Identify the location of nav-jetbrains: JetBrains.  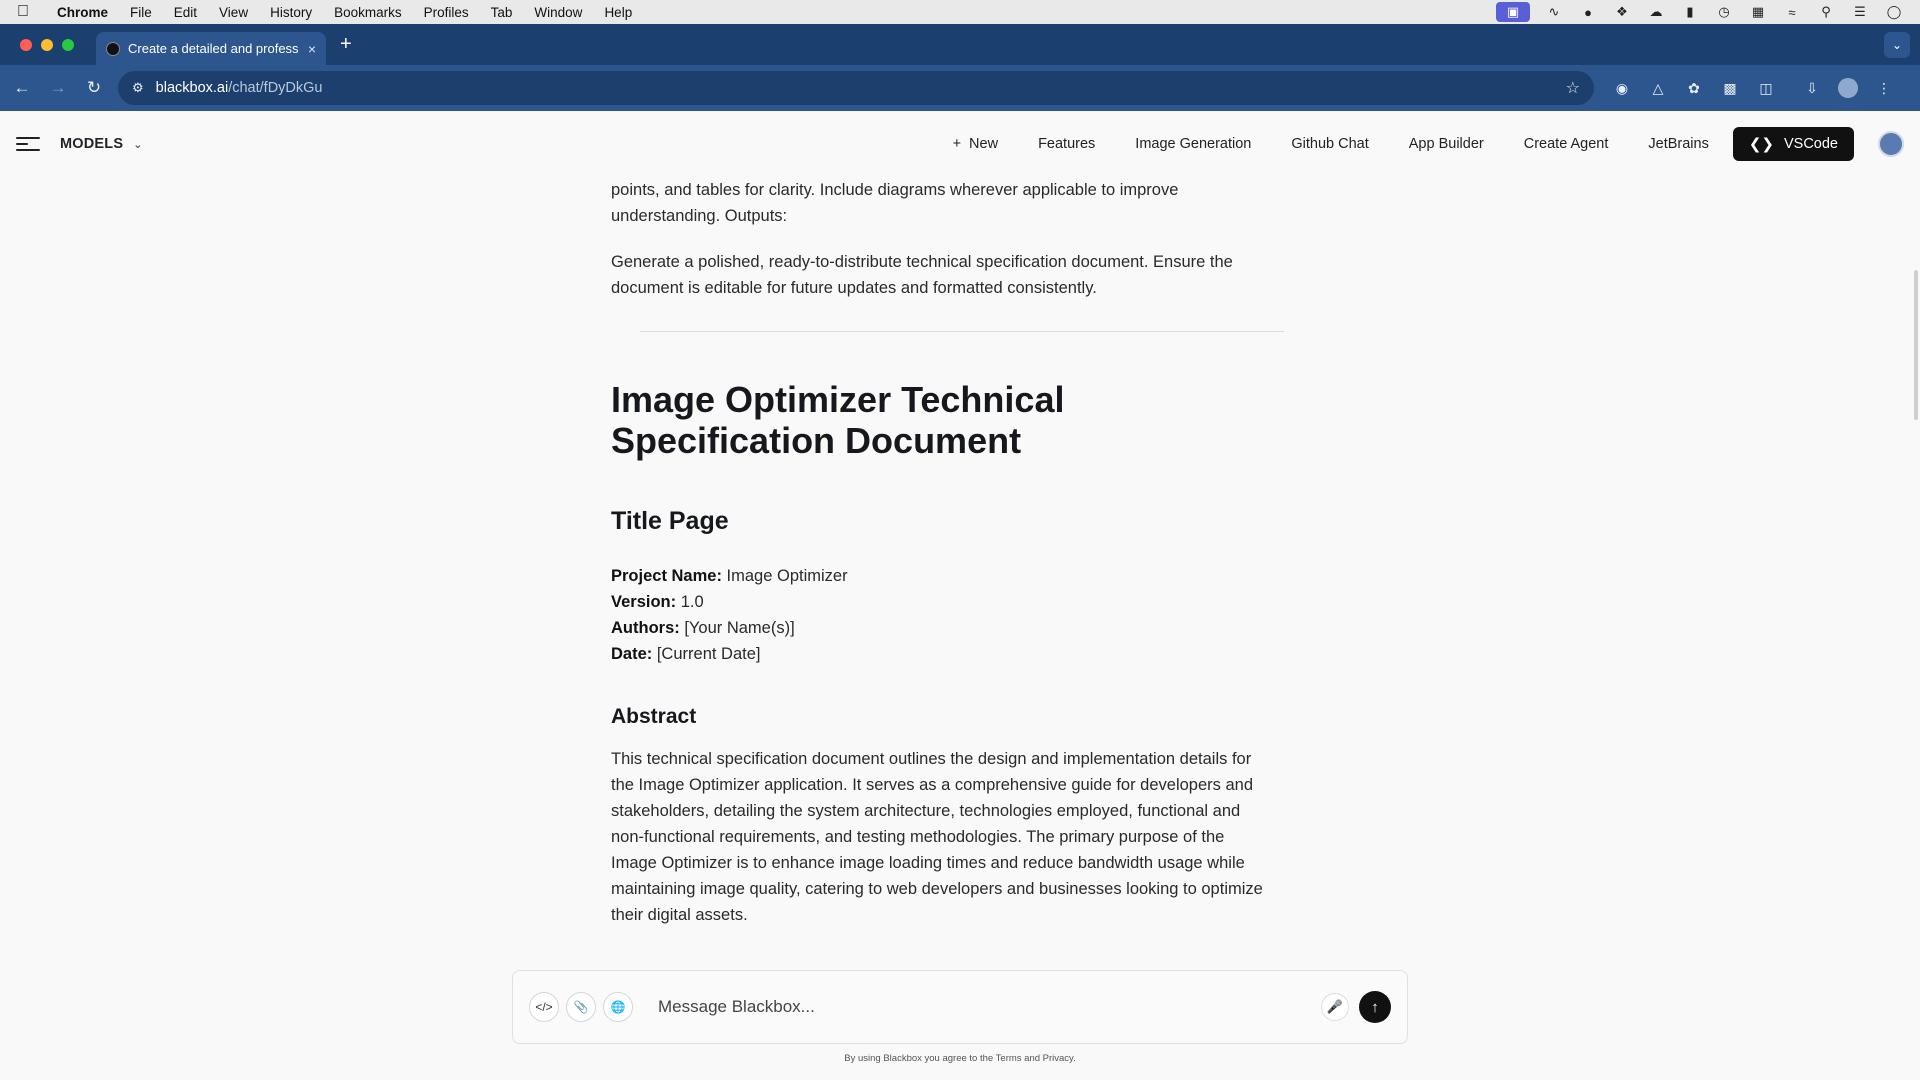
(1678, 144).